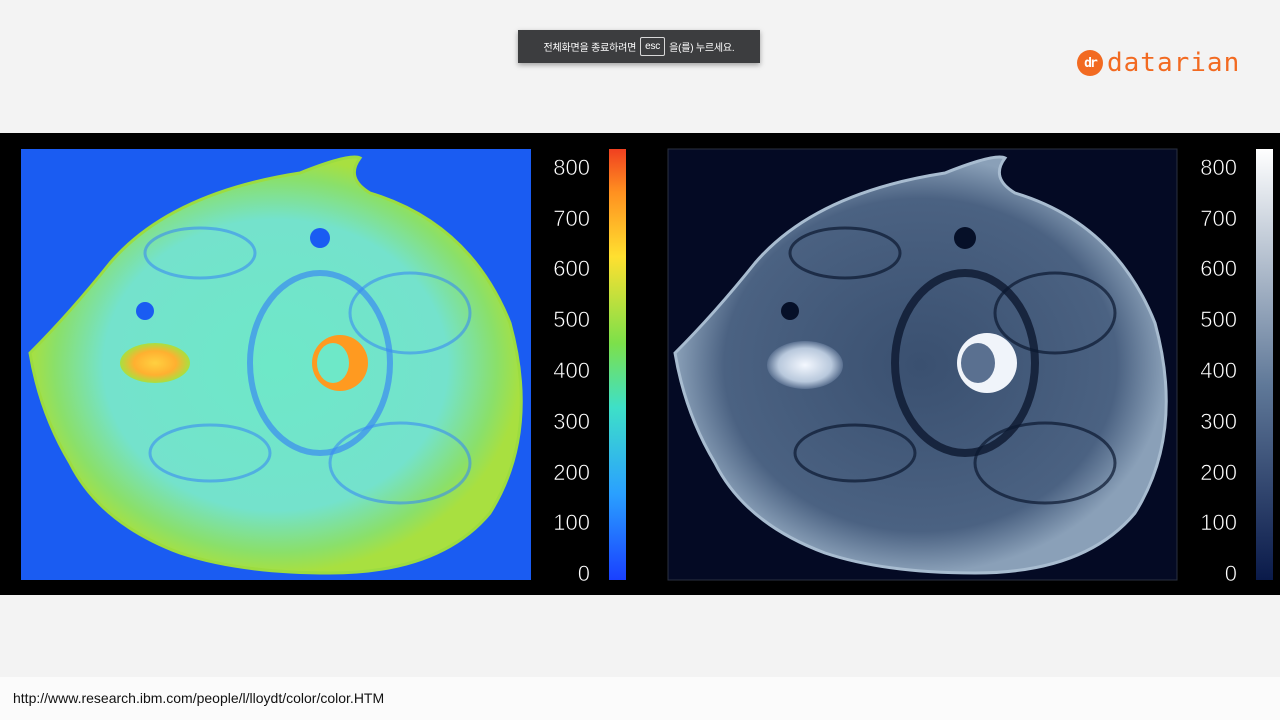 The image size is (1280, 720). I want to click on esc-key-badge: esc, so click(653, 46).